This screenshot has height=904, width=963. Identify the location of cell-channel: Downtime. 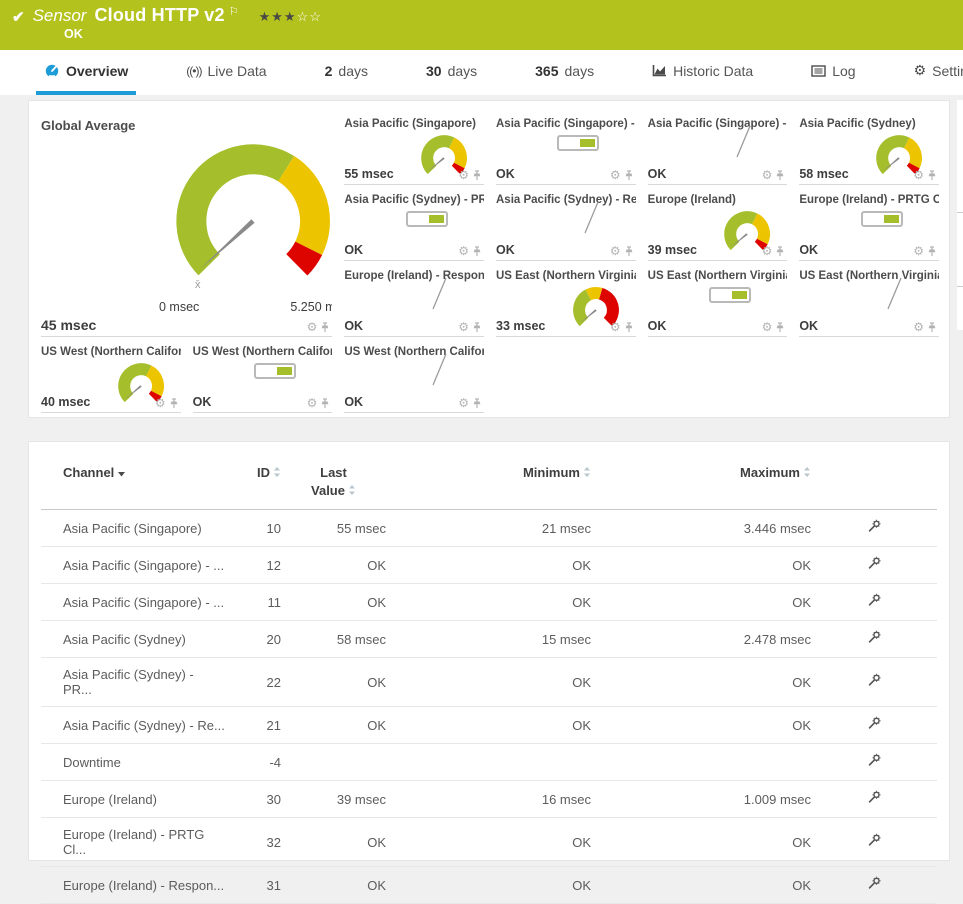
(133, 762).